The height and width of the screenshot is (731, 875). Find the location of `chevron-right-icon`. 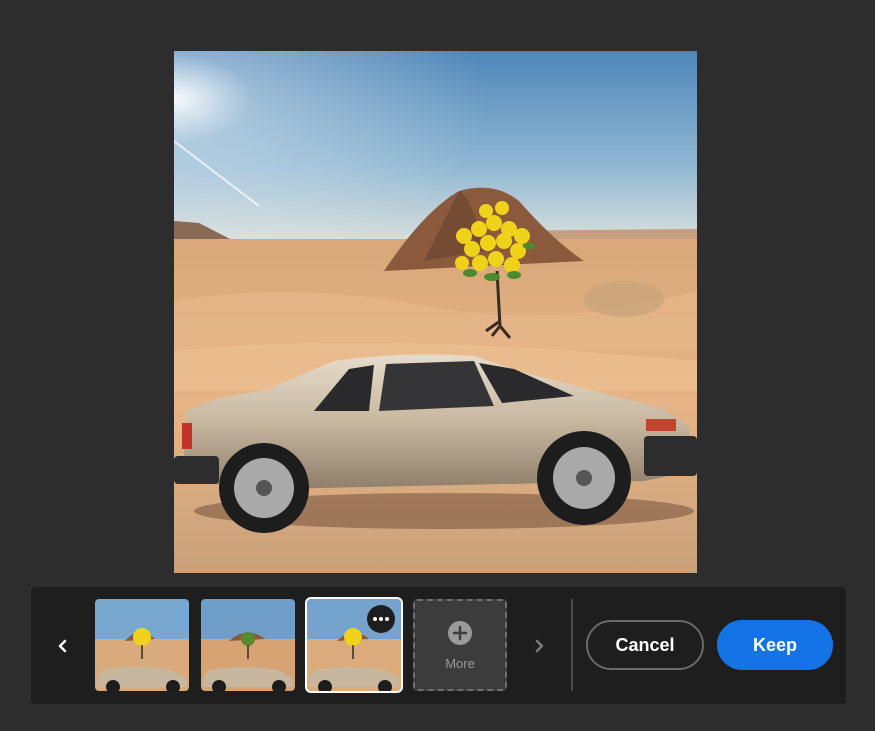

chevron-right-icon is located at coordinates (539, 646).